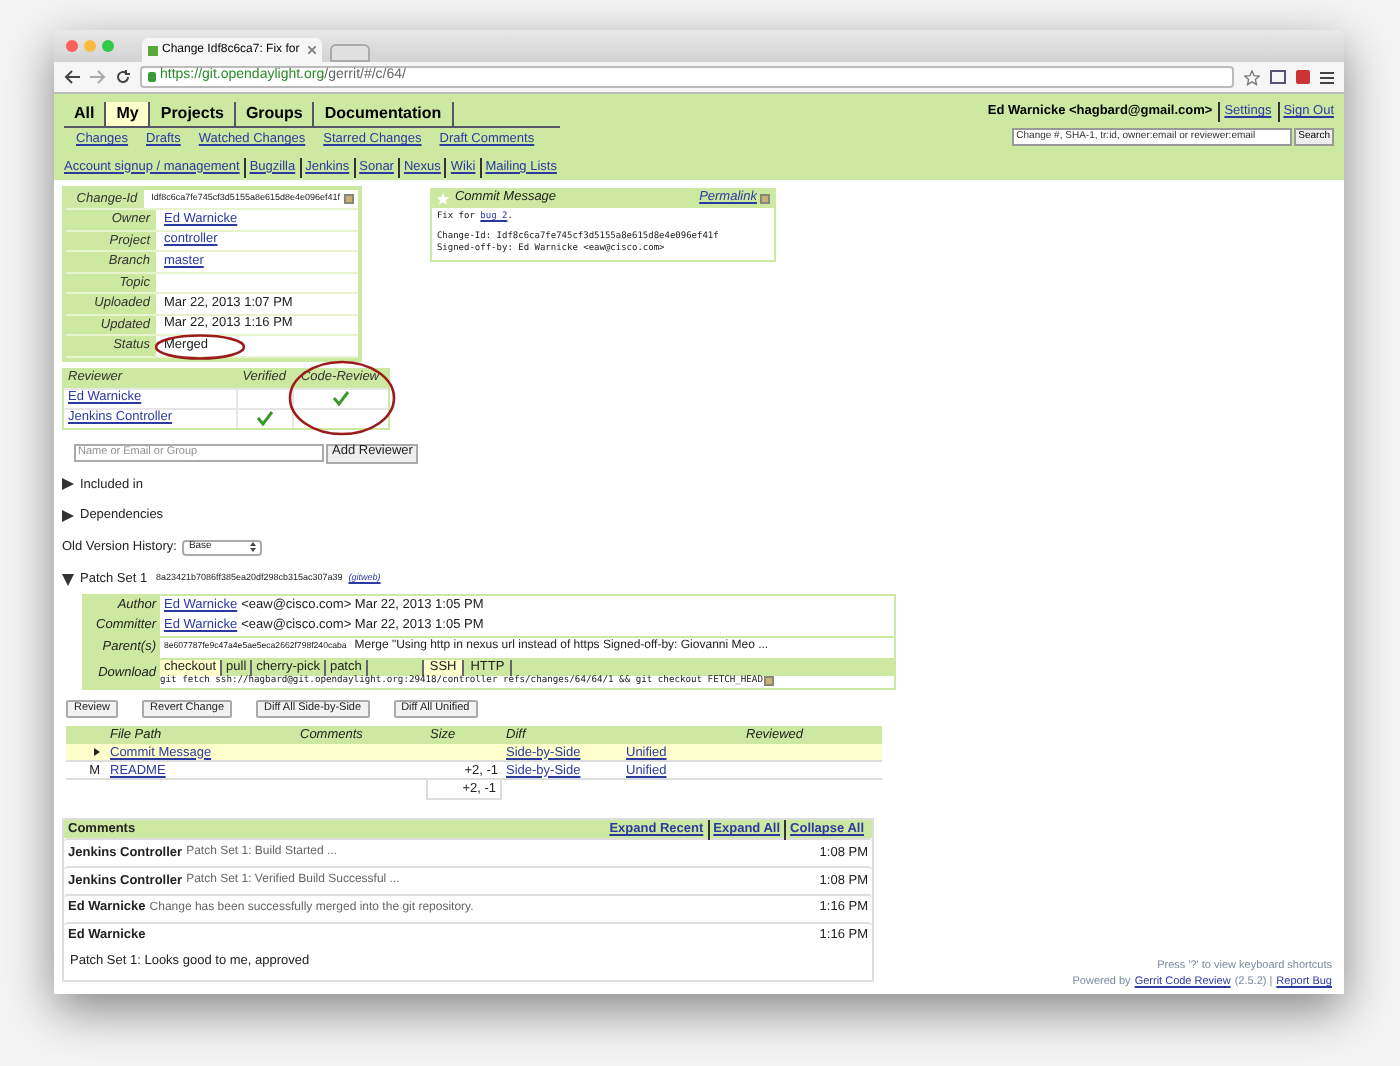 The height and width of the screenshot is (1066, 1400). Describe the element at coordinates (152, 77) in the screenshot. I see `lock-icon` at that location.